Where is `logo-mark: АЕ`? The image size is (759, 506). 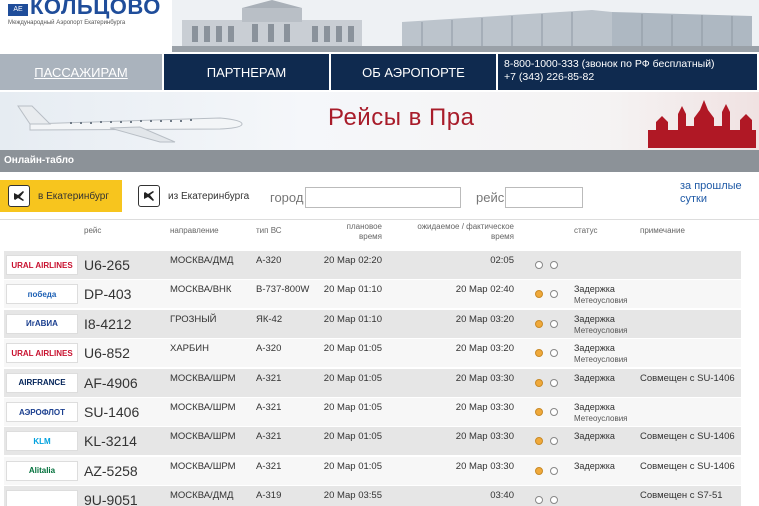 logo-mark: АЕ is located at coordinates (18, 10).